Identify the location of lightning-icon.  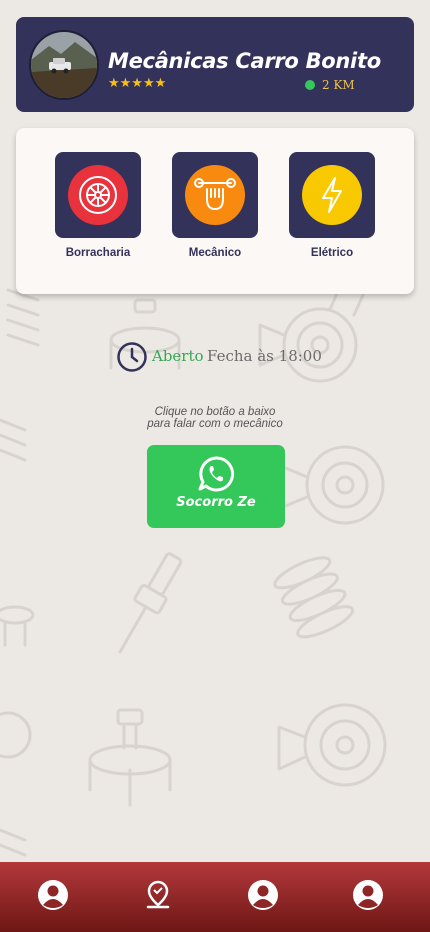
(332, 195).